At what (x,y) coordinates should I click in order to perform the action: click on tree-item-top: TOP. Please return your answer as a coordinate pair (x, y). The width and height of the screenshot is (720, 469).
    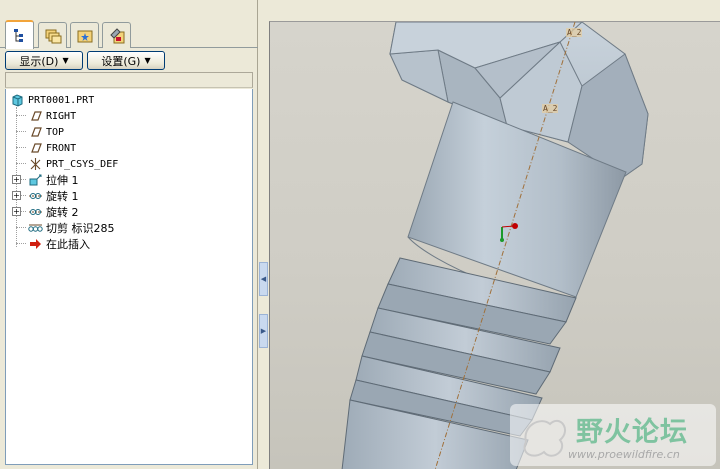
    Looking at the image, I should click on (46, 132).